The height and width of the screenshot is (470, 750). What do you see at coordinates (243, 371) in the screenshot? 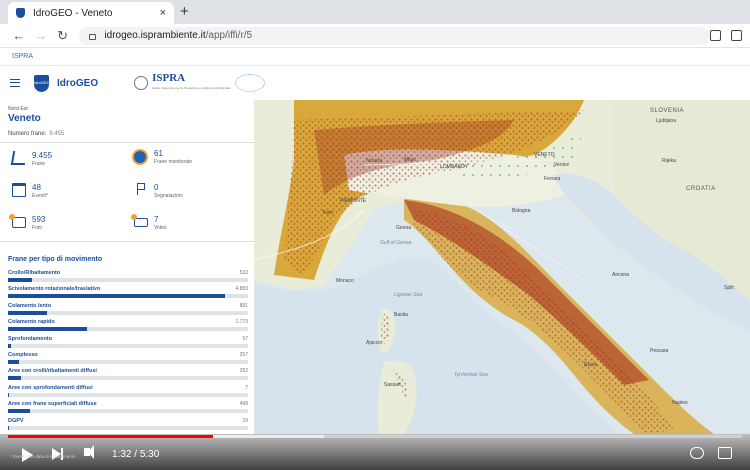
I see `bar-value: 282` at bounding box center [243, 371].